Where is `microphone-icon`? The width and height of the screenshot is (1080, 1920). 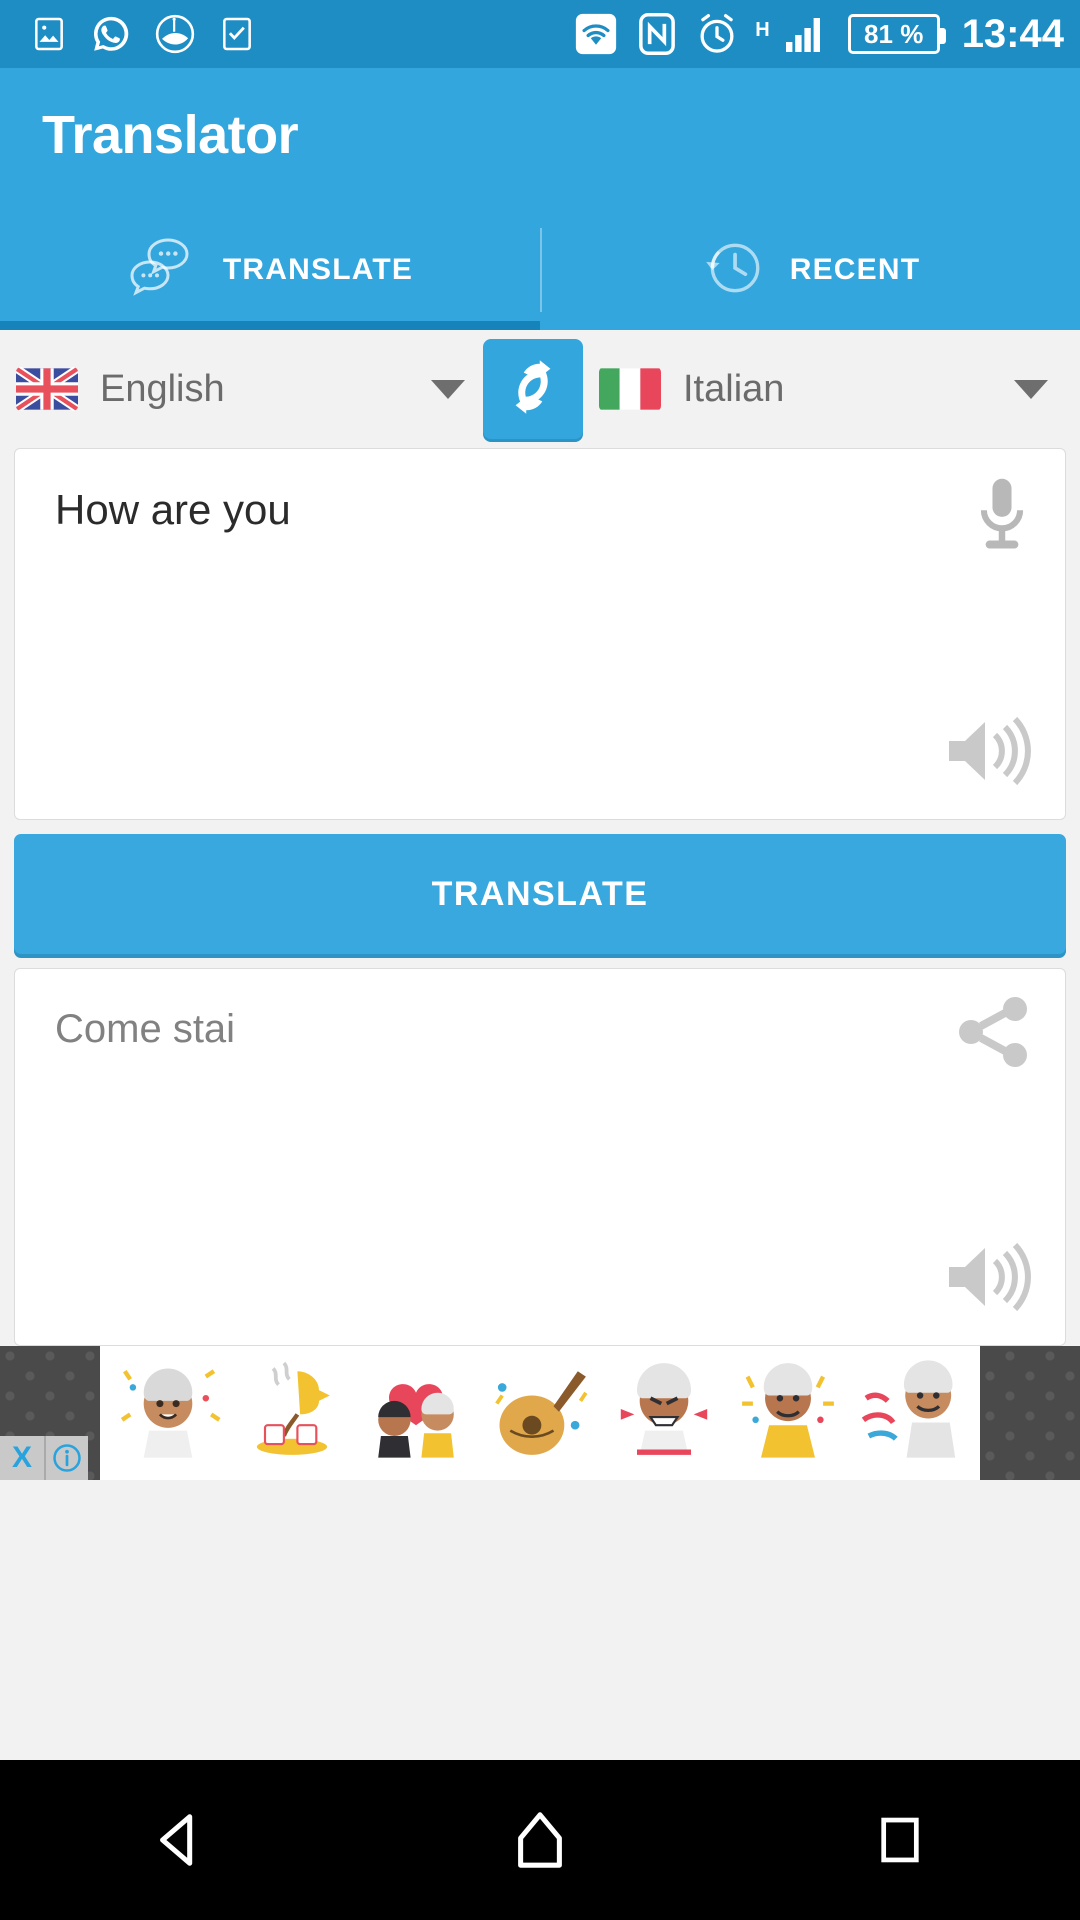
microphone-icon is located at coordinates (1002, 517).